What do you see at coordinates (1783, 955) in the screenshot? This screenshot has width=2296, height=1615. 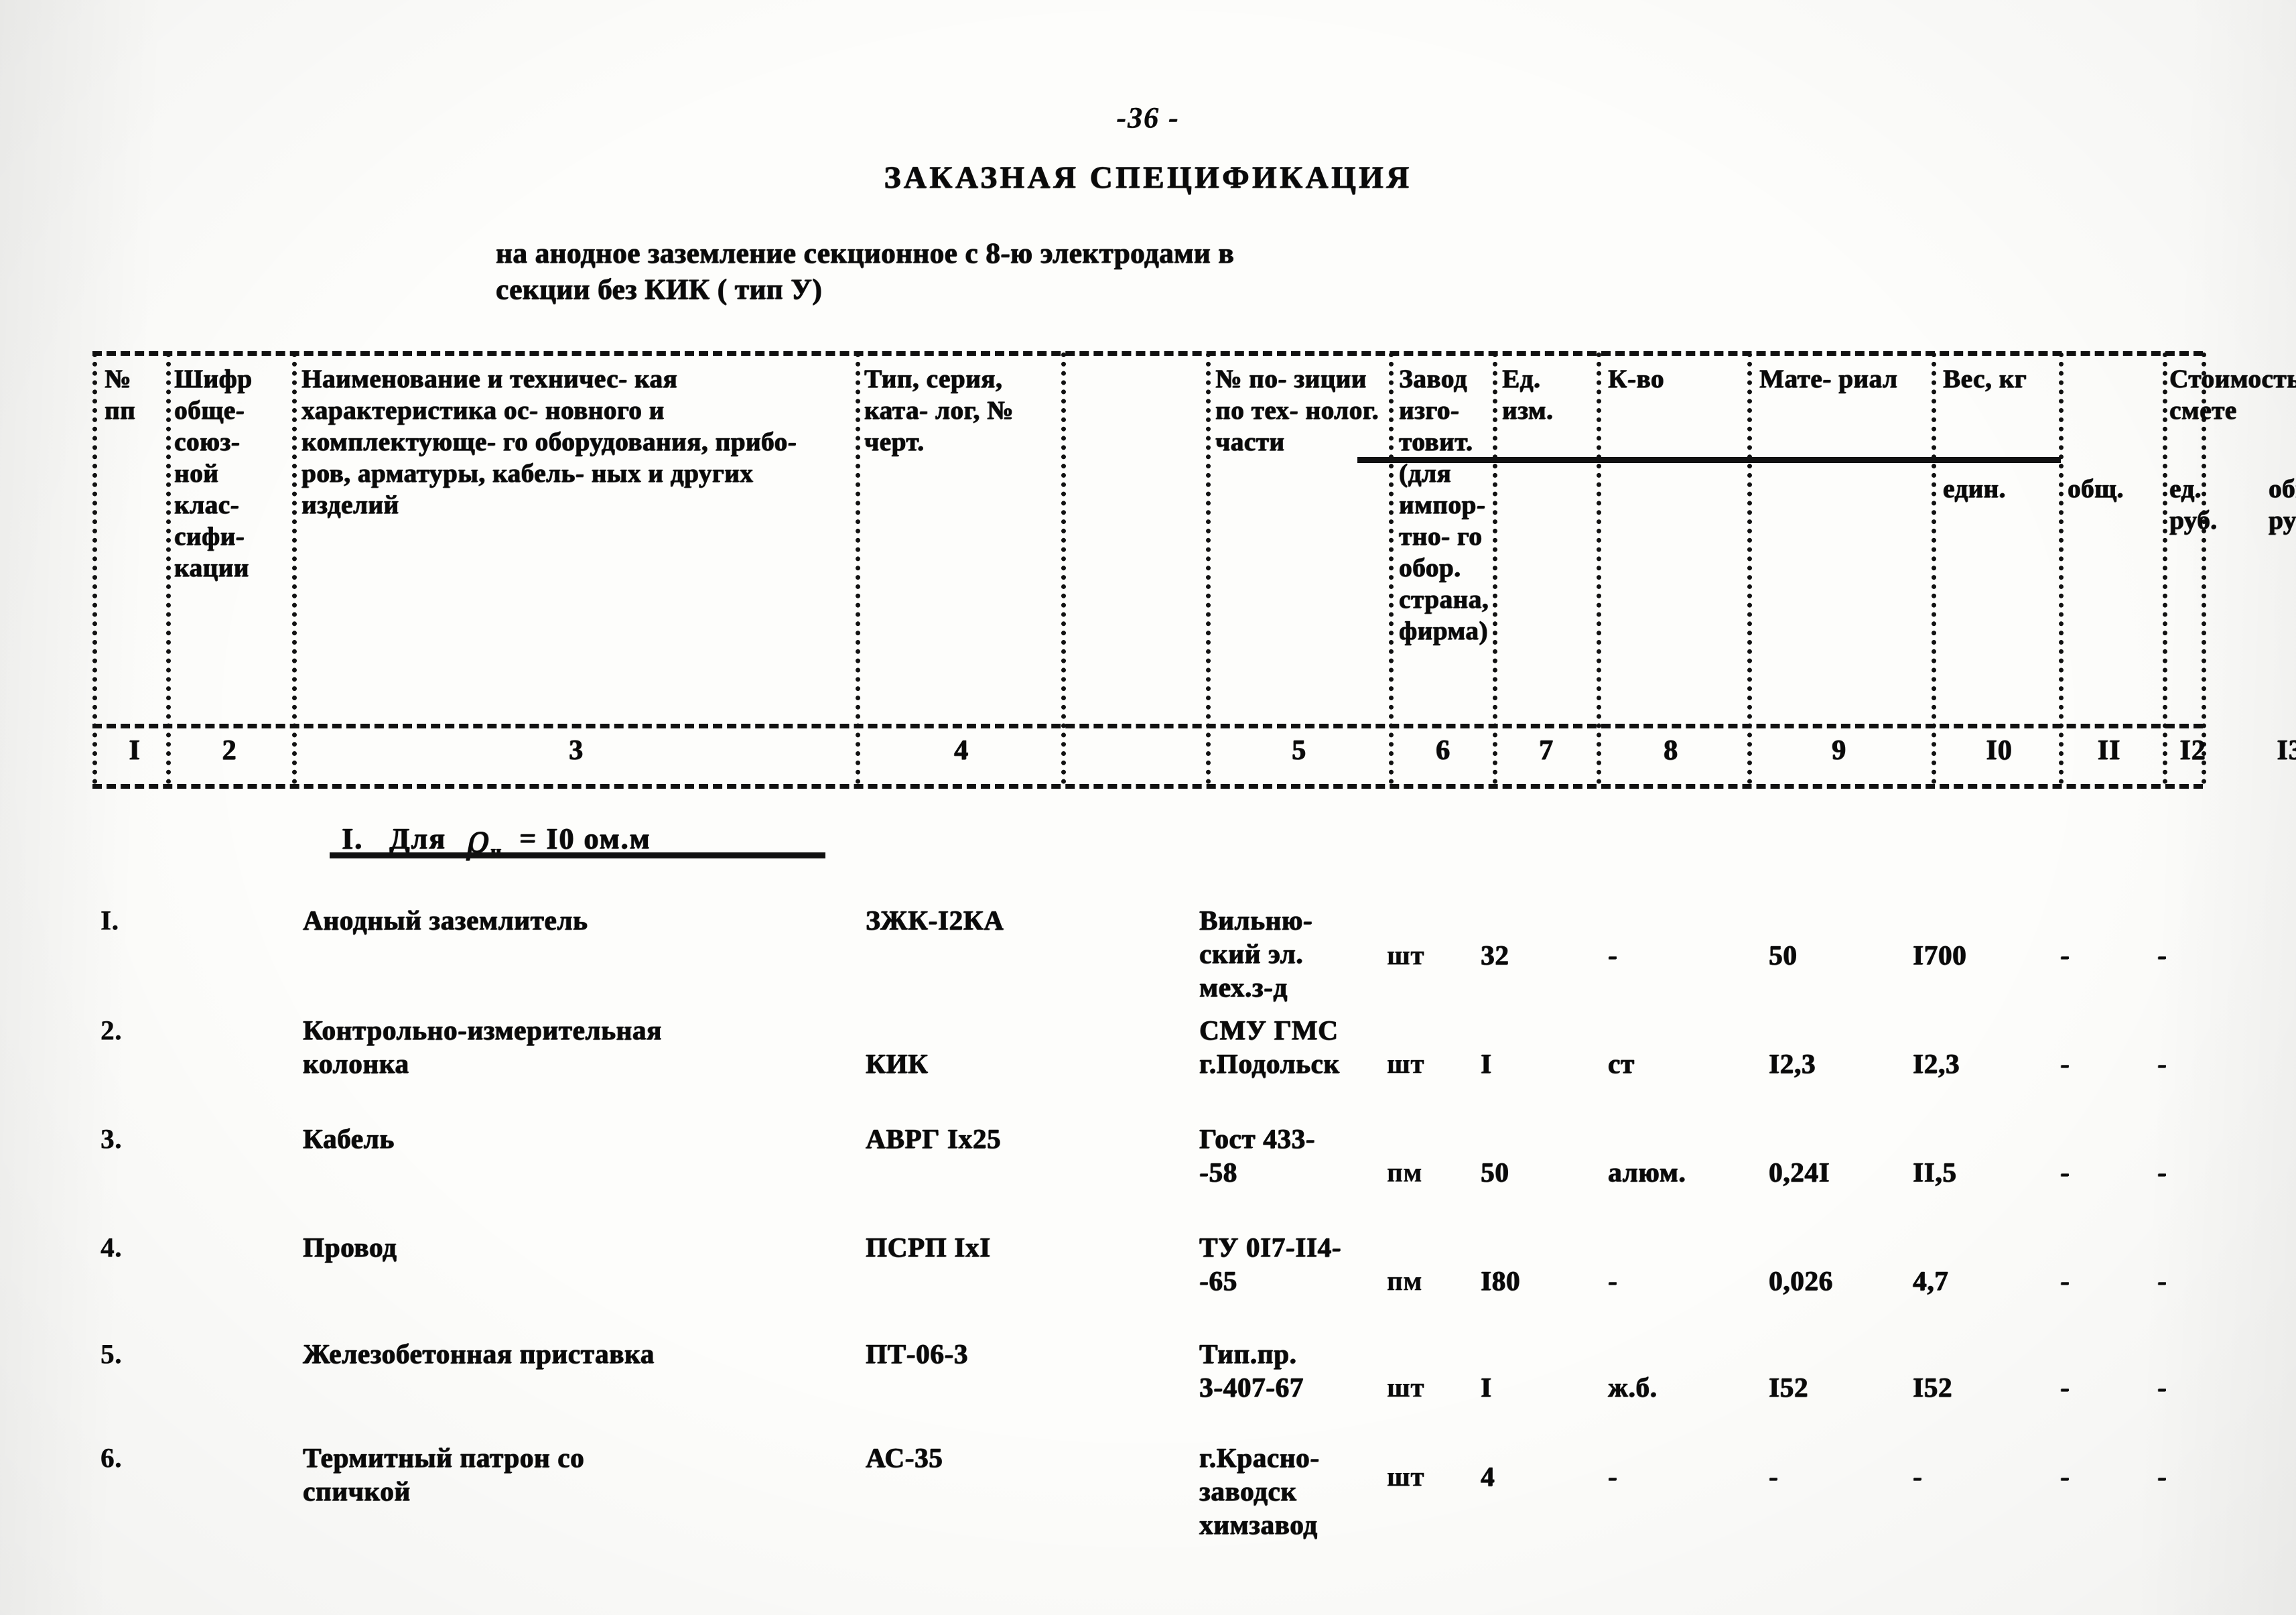 I see `row-weight-unit: 50` at bounding box center [1783, 955].